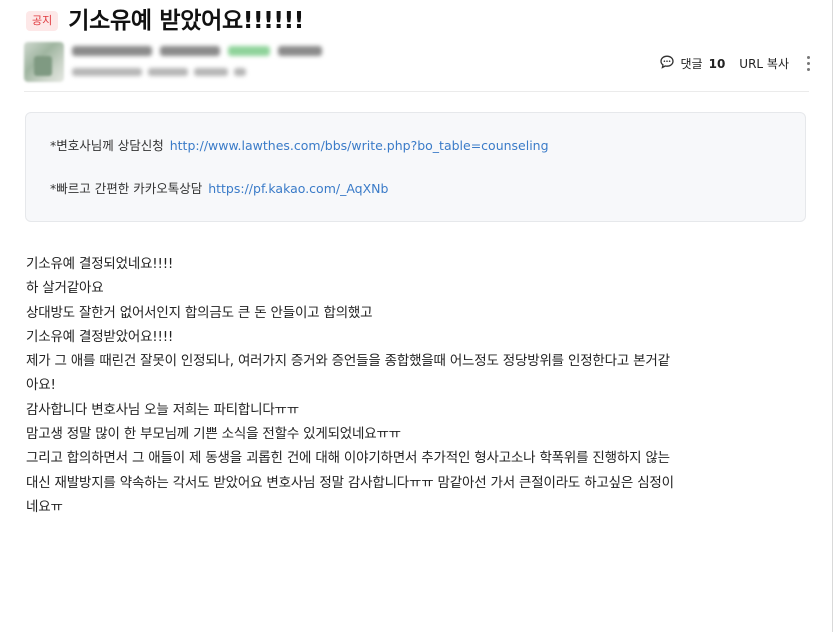 This screenshot has width=835, height=632. What do you see at coordinates (419, 63) in the screenshot?
I see `author-info: 댓글 10 URL 복사` at bounding box center [419, 63].